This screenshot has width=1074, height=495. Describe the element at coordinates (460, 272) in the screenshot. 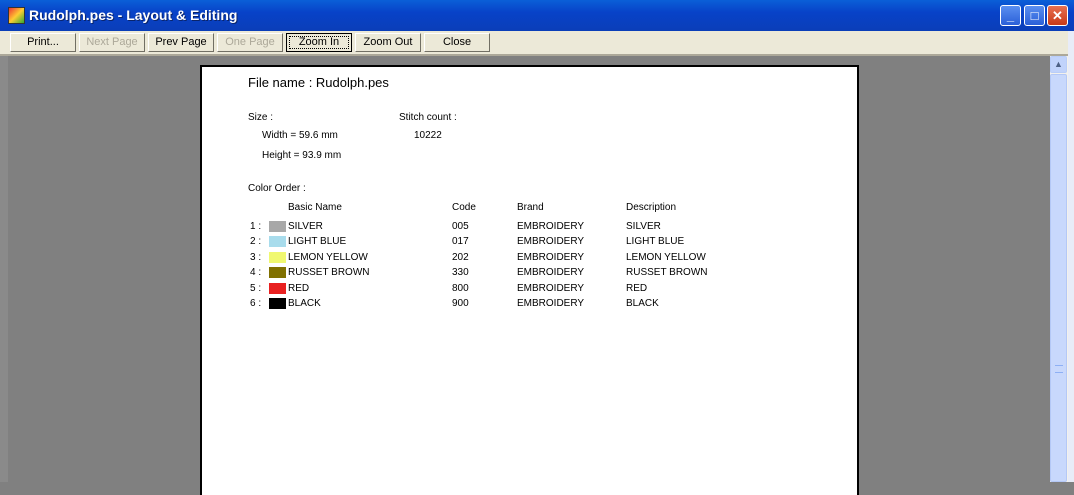

I see `color-code: 330` at that location.